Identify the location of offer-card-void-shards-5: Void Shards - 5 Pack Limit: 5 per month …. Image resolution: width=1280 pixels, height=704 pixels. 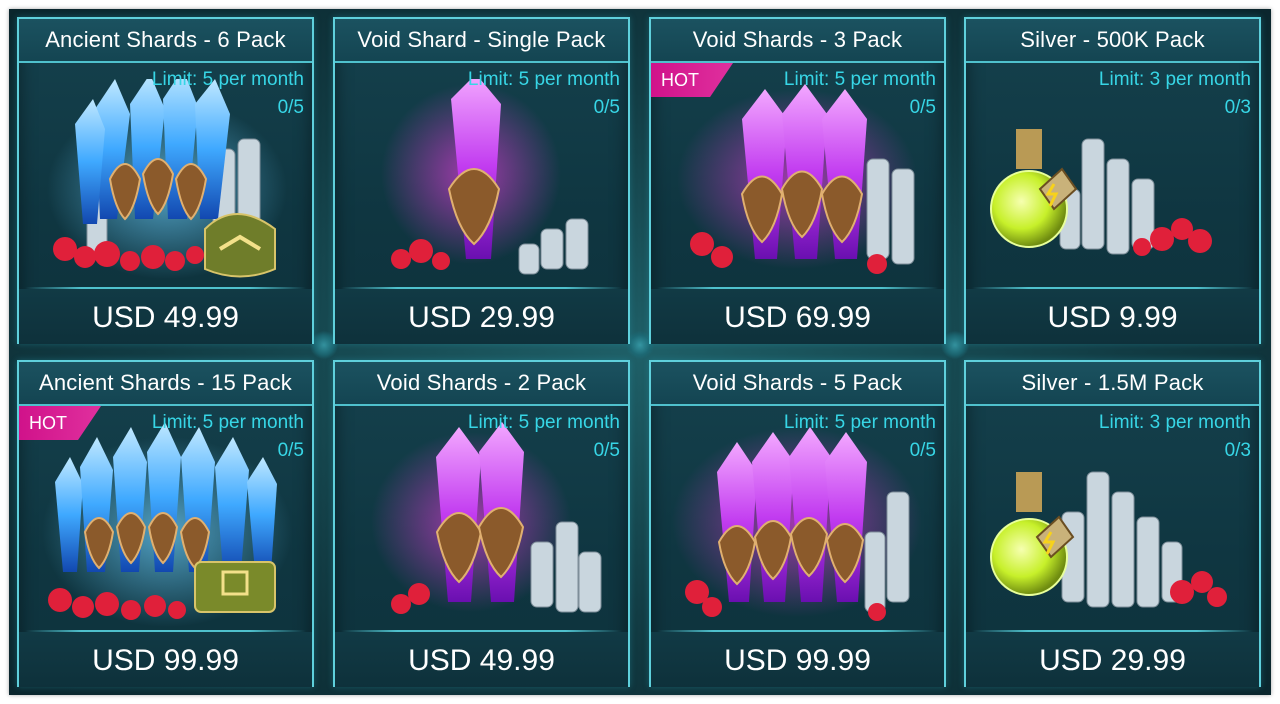
(797, 523).